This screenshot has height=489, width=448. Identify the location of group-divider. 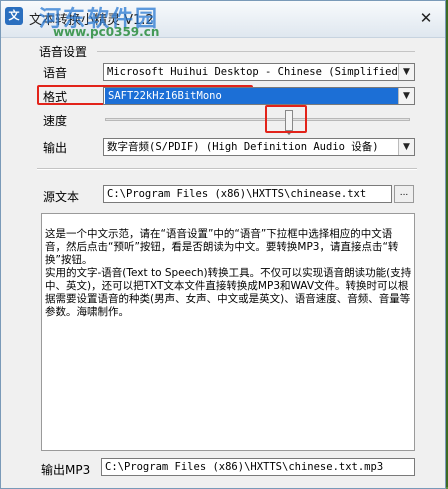
(256, 51).